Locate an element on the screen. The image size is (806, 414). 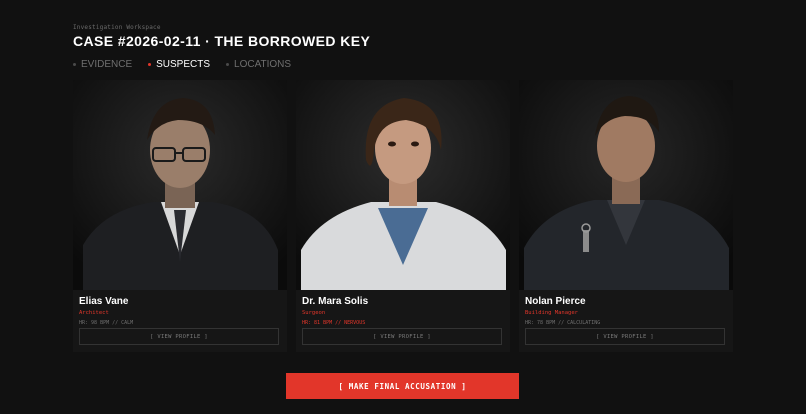
tab-suspects: SUSPECTS is located at coordinates (179, 64).